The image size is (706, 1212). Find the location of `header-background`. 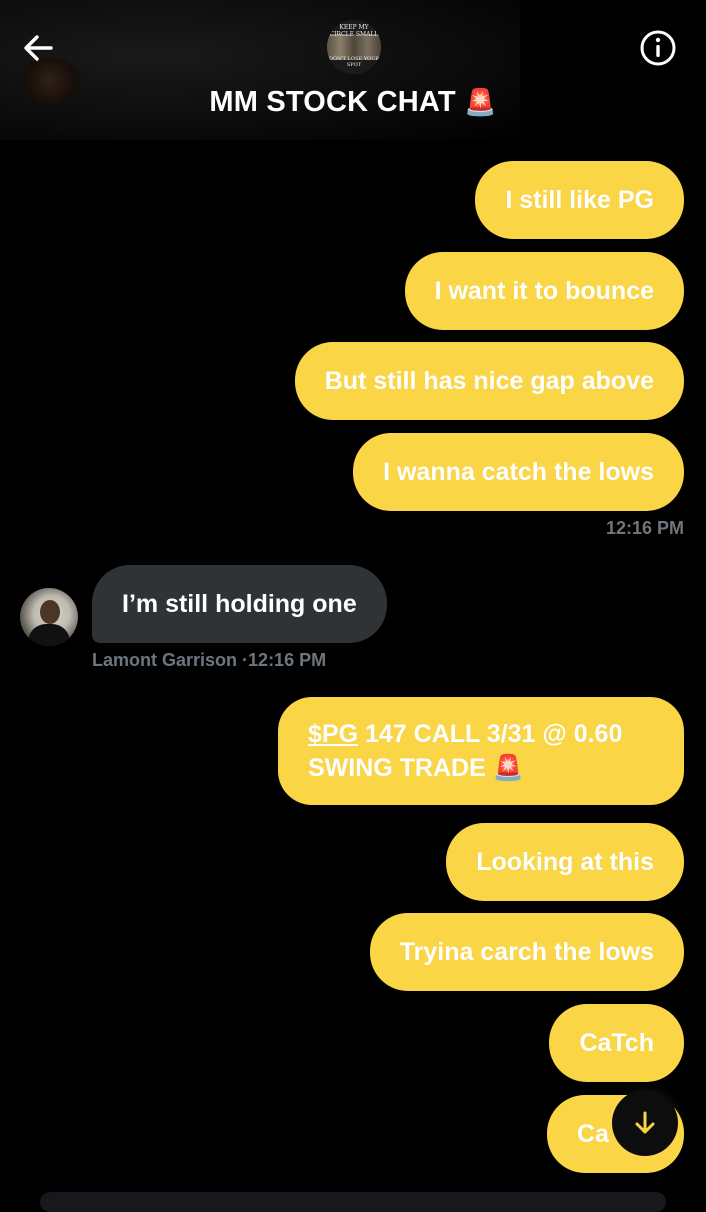

header-background is located at coordinates (260, 70).